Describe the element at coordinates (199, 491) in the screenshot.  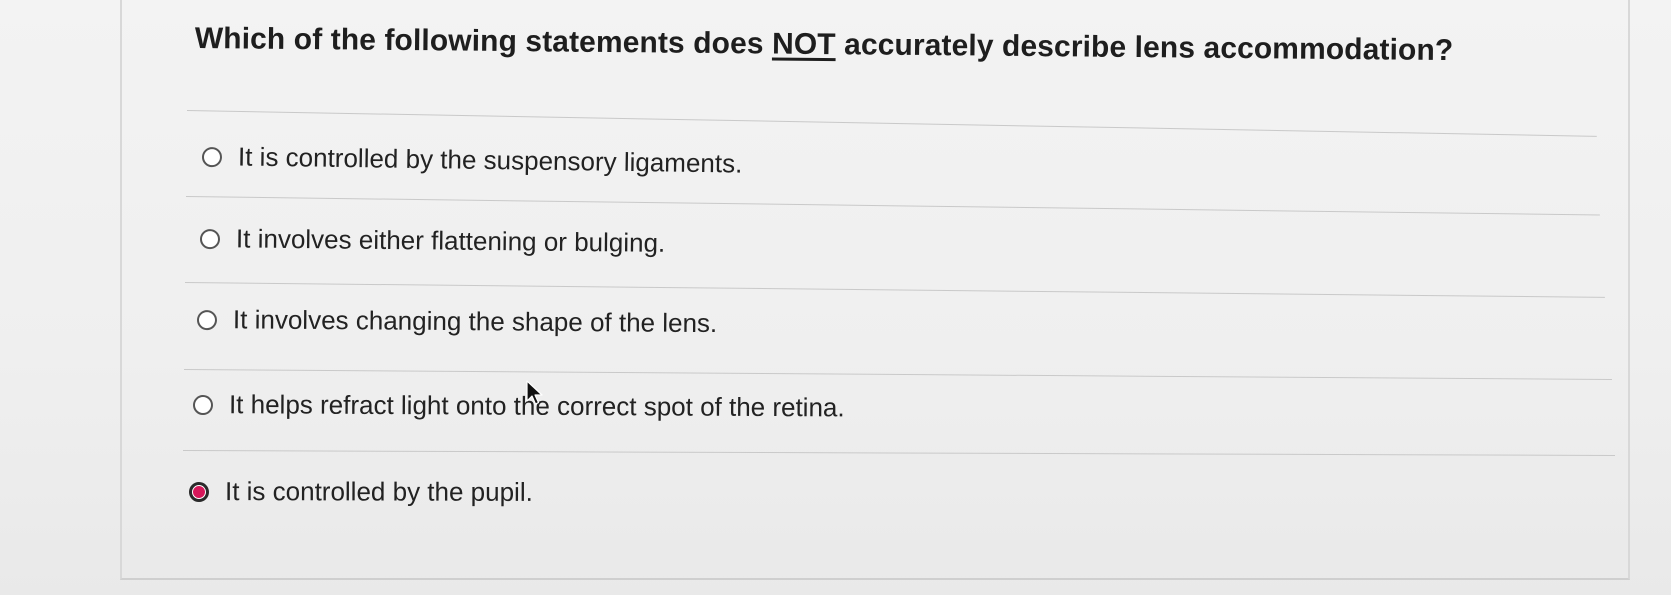
I see `radio-button-selected-icon` at that location.